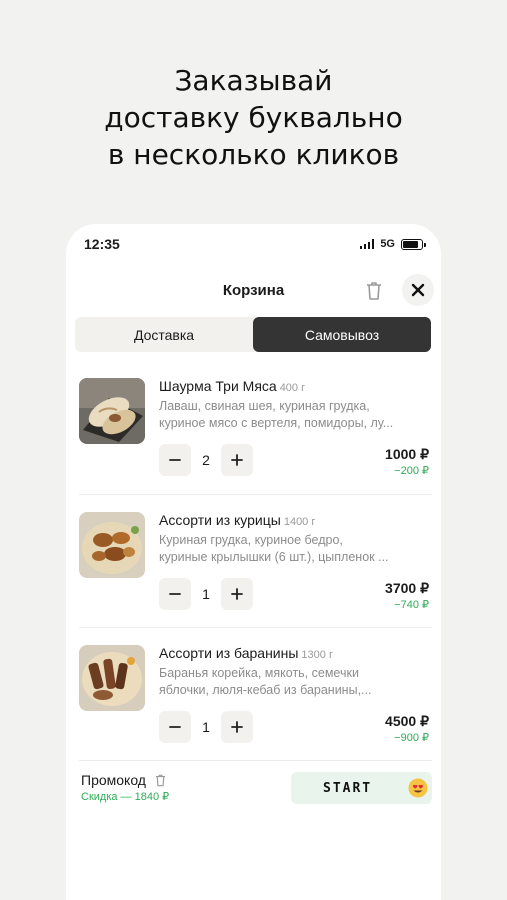 This screenshot has height=900, width=507. What do you see at coordinates (253, 80) in the screenshot?
I see `headline-line-1: Заказывай` at bounding box center [253, 80].